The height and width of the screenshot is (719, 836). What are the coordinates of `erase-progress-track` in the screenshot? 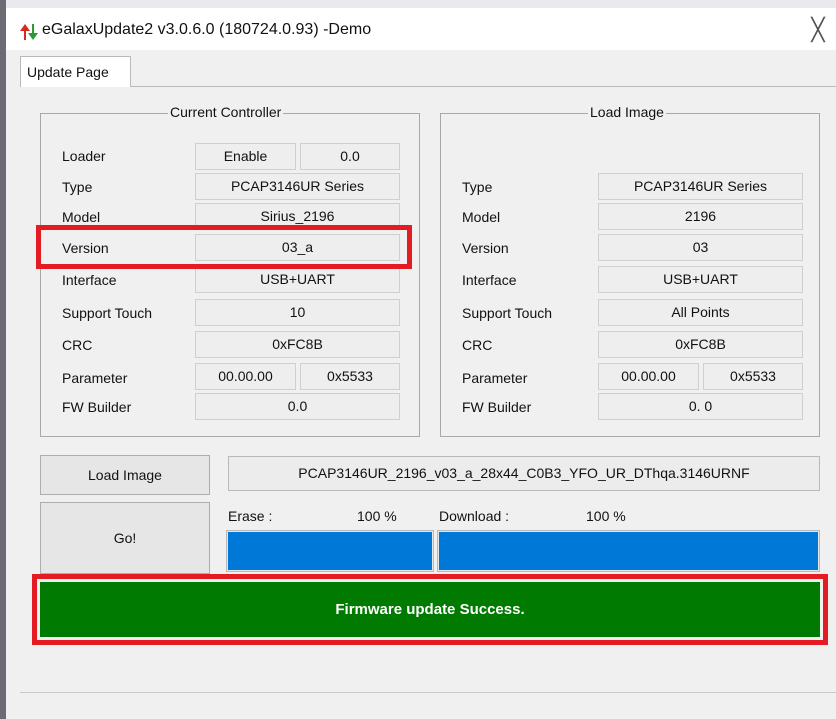 It's located at (330, 551).